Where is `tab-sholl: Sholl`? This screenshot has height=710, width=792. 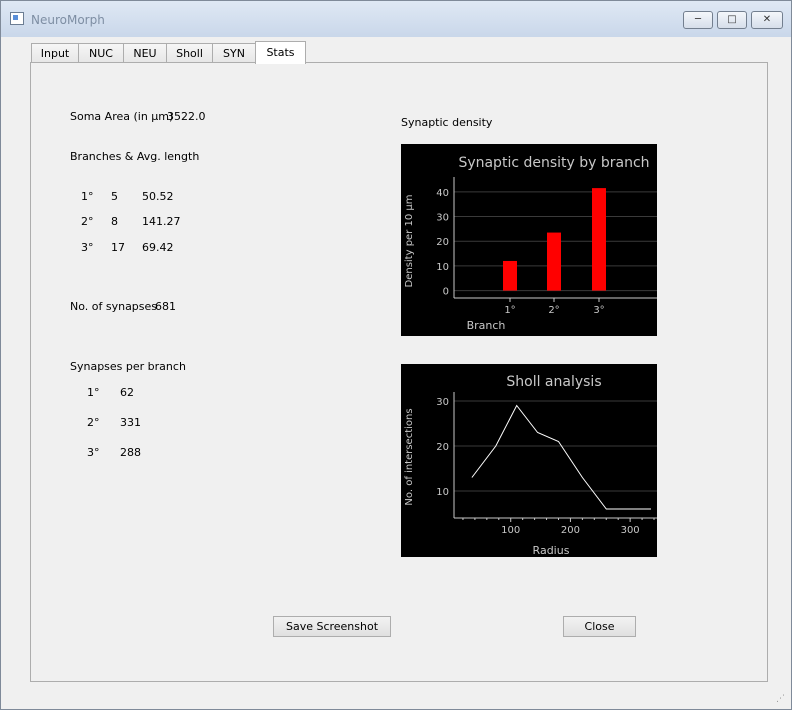 tab-sholl: Sholl is located at coordinates (189, 53).